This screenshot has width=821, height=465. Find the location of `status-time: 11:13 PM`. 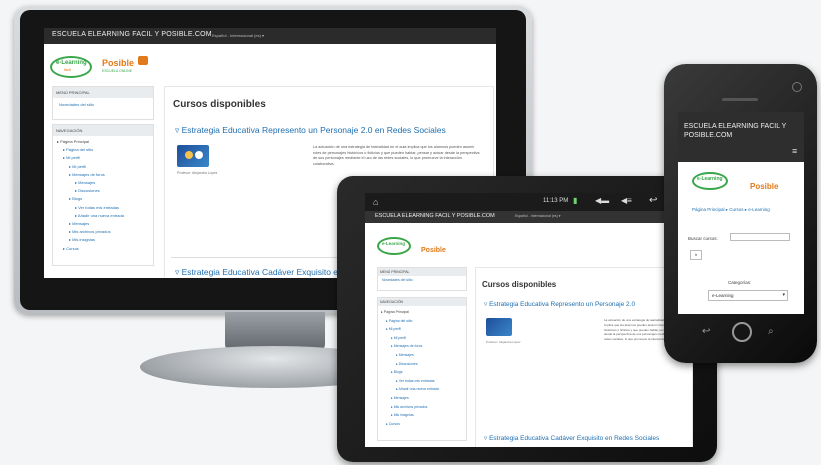

status-time: 11:13 PM is located at coordinates (556, 201).